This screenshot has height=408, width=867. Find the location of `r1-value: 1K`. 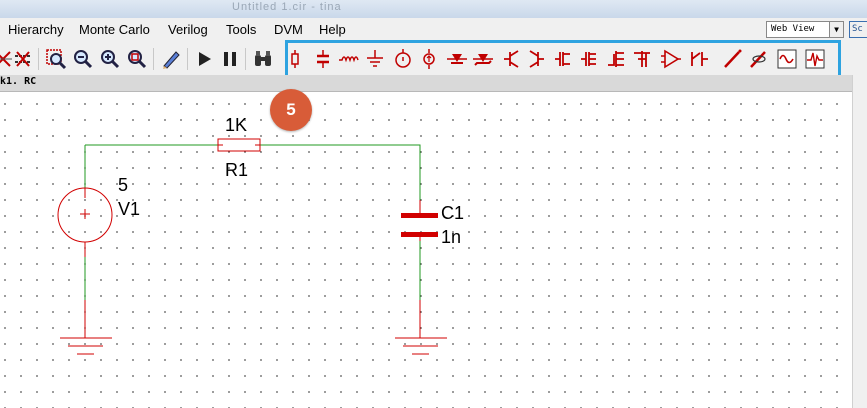

r1-value: 1K is located at coordinates (236, 125).